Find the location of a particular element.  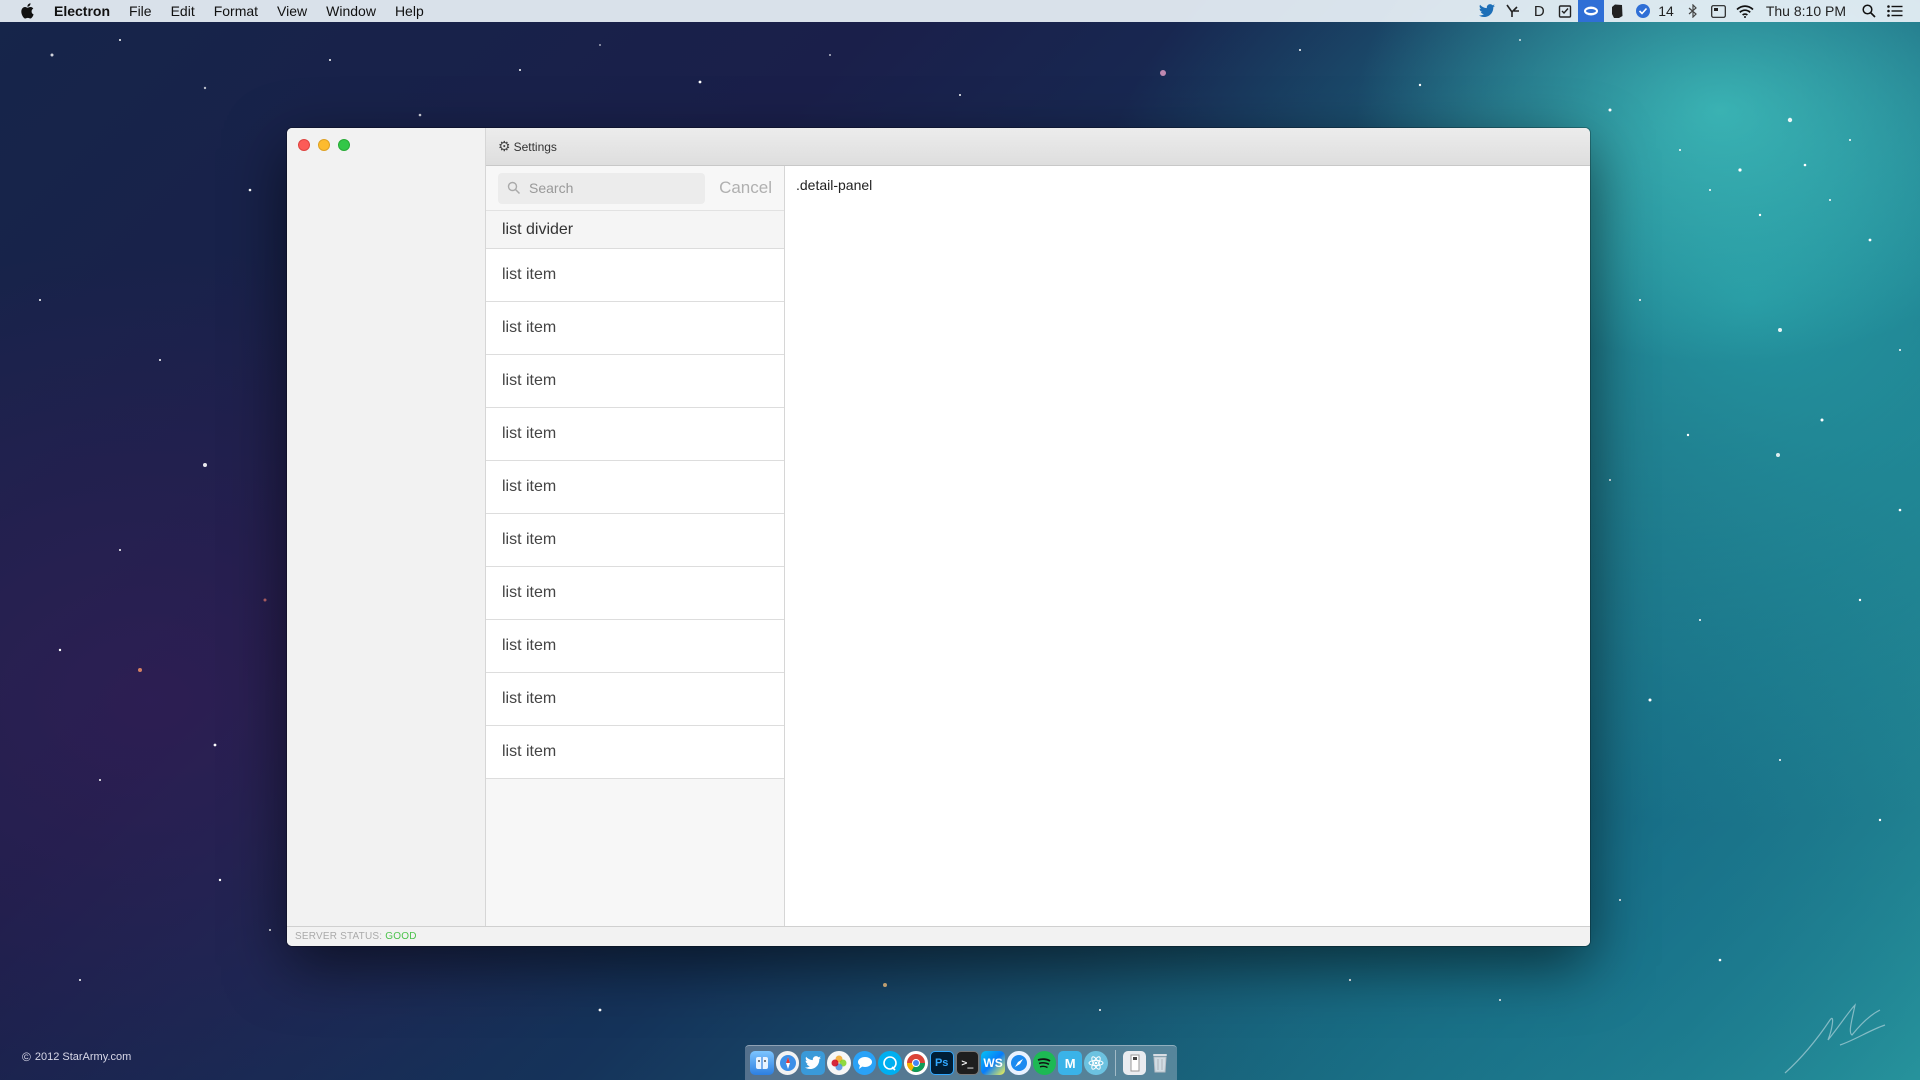

evernote-status-icon is located at coordinates (1617, 11).